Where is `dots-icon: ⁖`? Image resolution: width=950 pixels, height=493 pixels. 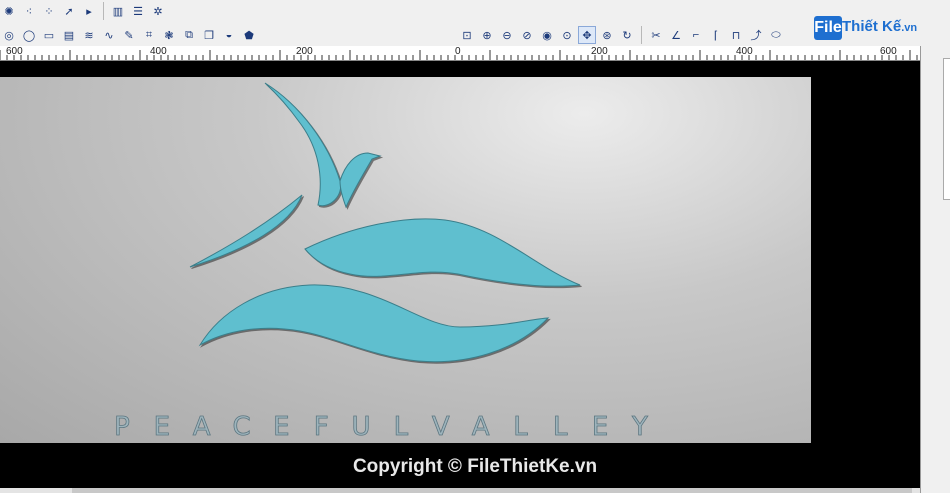
dots-icon: ⁖ is located at coordinates (29, 11).